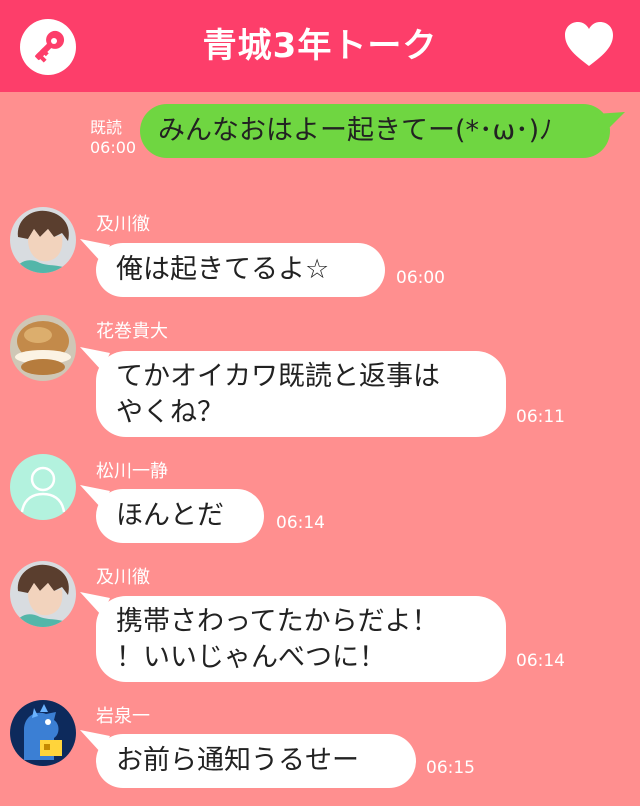 This screenshot has height=806, width=640. I want to click on message-bubble: ほんとだ, so click(172, 514).